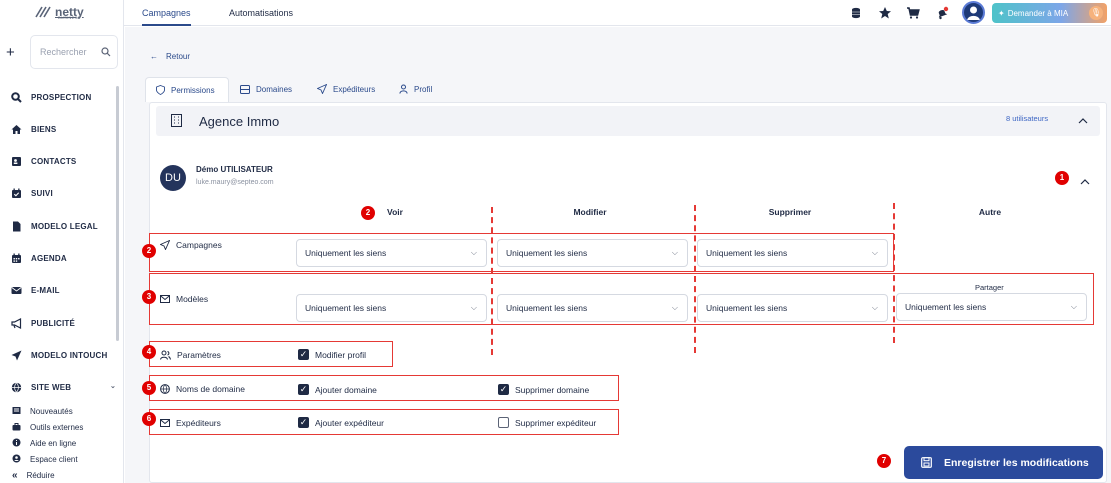 This screenshot has width=1111, height=483. What do you see at coordinates (59, 290) in the screenshot?
I see `sidebar-item-email: E-MAIL` at bounding box center [59, 290].